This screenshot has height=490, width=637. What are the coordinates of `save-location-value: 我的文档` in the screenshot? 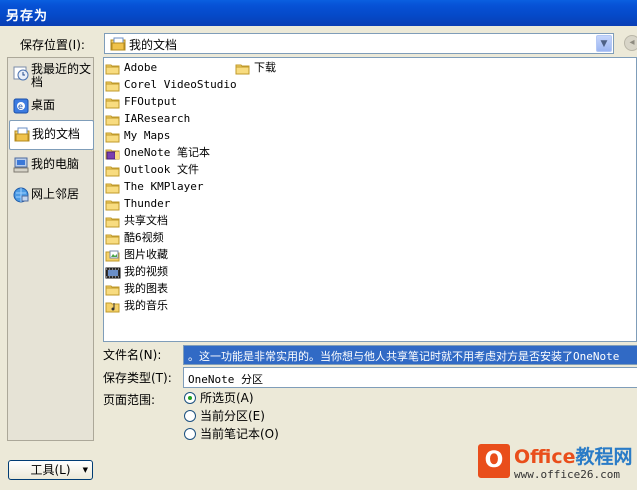 It's located at (153, 45).